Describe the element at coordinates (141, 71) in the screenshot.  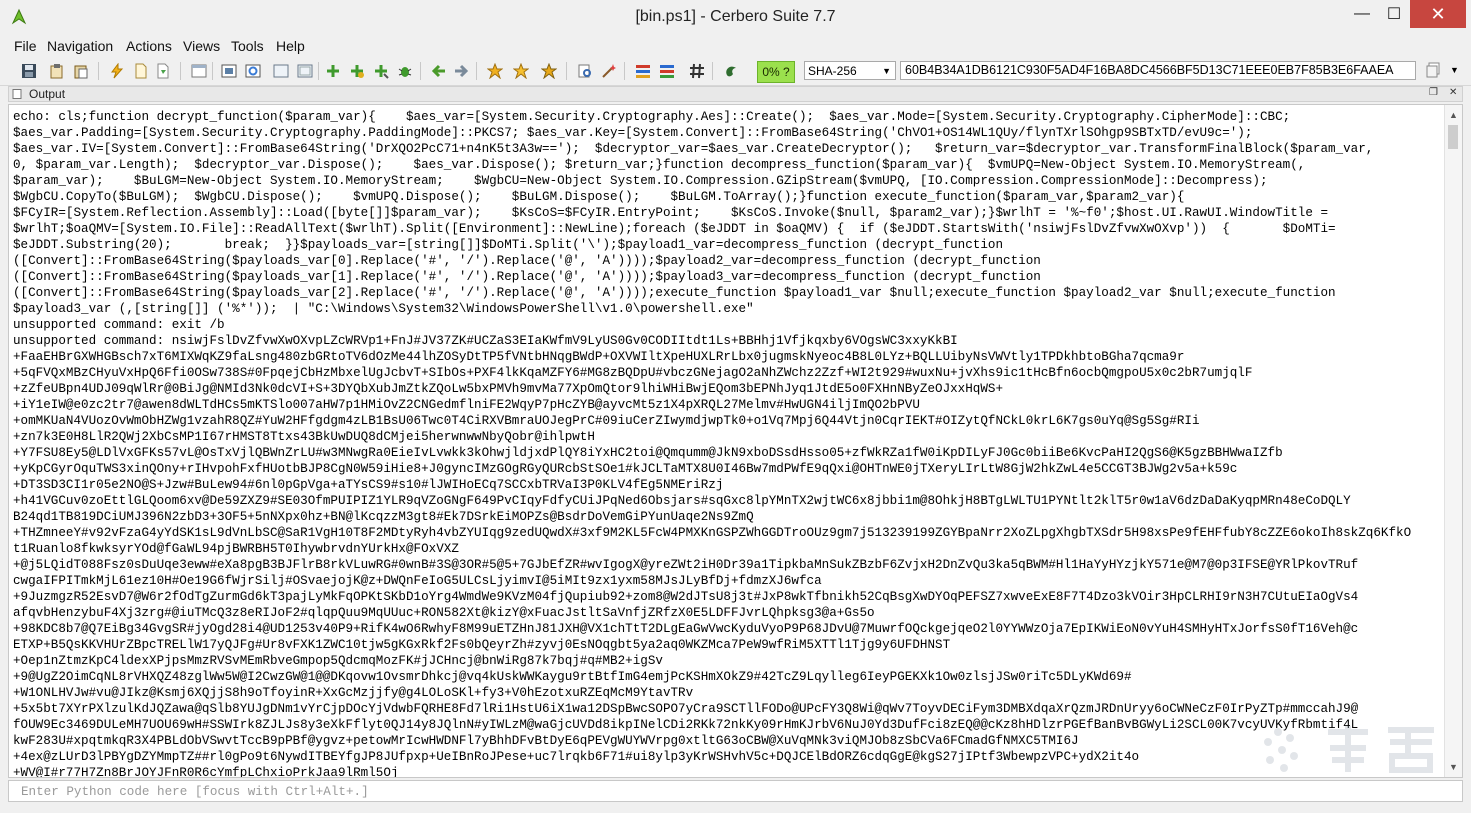
I see `new-file-icon` at that location.